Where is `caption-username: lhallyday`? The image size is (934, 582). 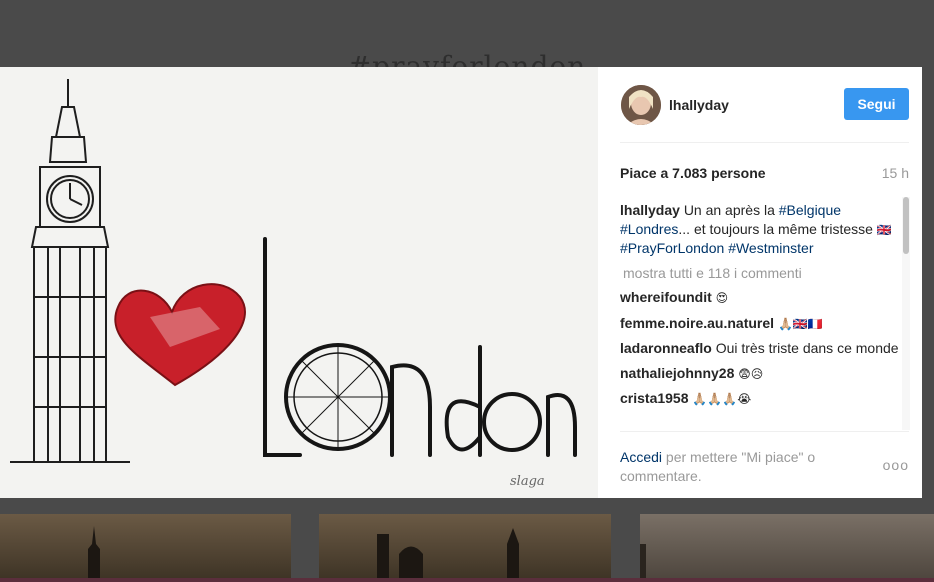 caption-username: lhallyday is located at coordinates (650, 210).